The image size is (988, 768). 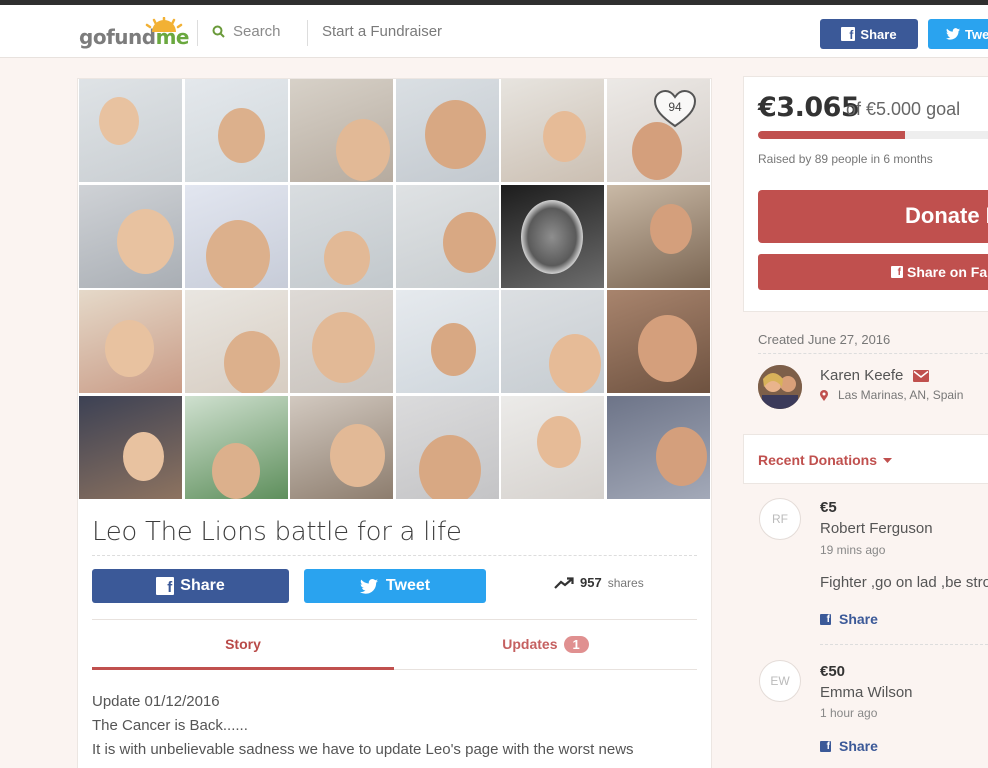 I want to click on recent-donations-label: Recent Donations, so click(x=818, y=460).